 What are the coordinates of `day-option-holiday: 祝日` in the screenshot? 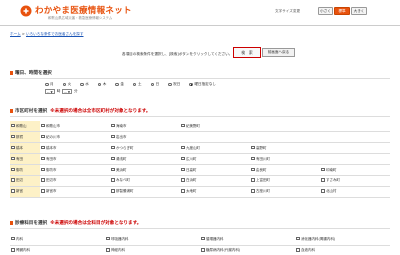 It's located at (174, 84).